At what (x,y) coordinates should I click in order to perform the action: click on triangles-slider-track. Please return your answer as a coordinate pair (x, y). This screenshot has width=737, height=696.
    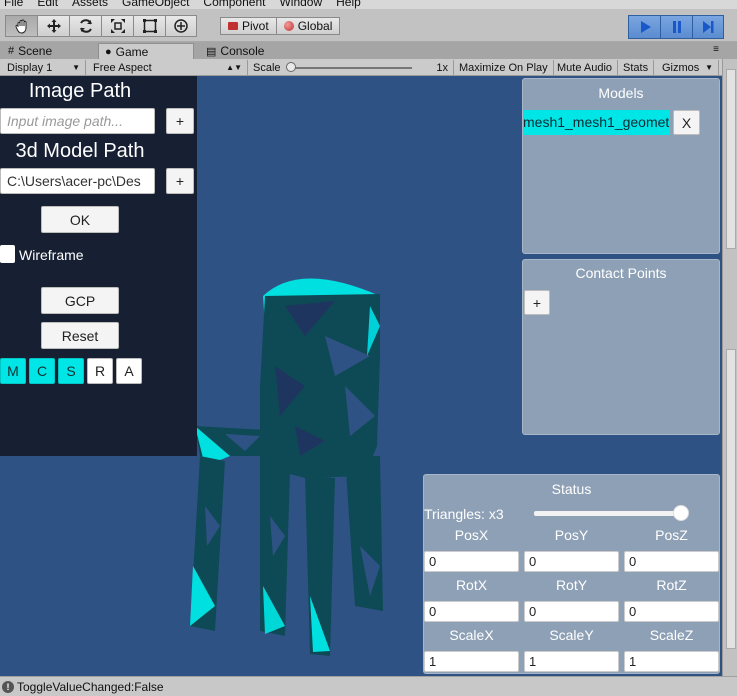
    Looking at the image, I should click on (609, 513).